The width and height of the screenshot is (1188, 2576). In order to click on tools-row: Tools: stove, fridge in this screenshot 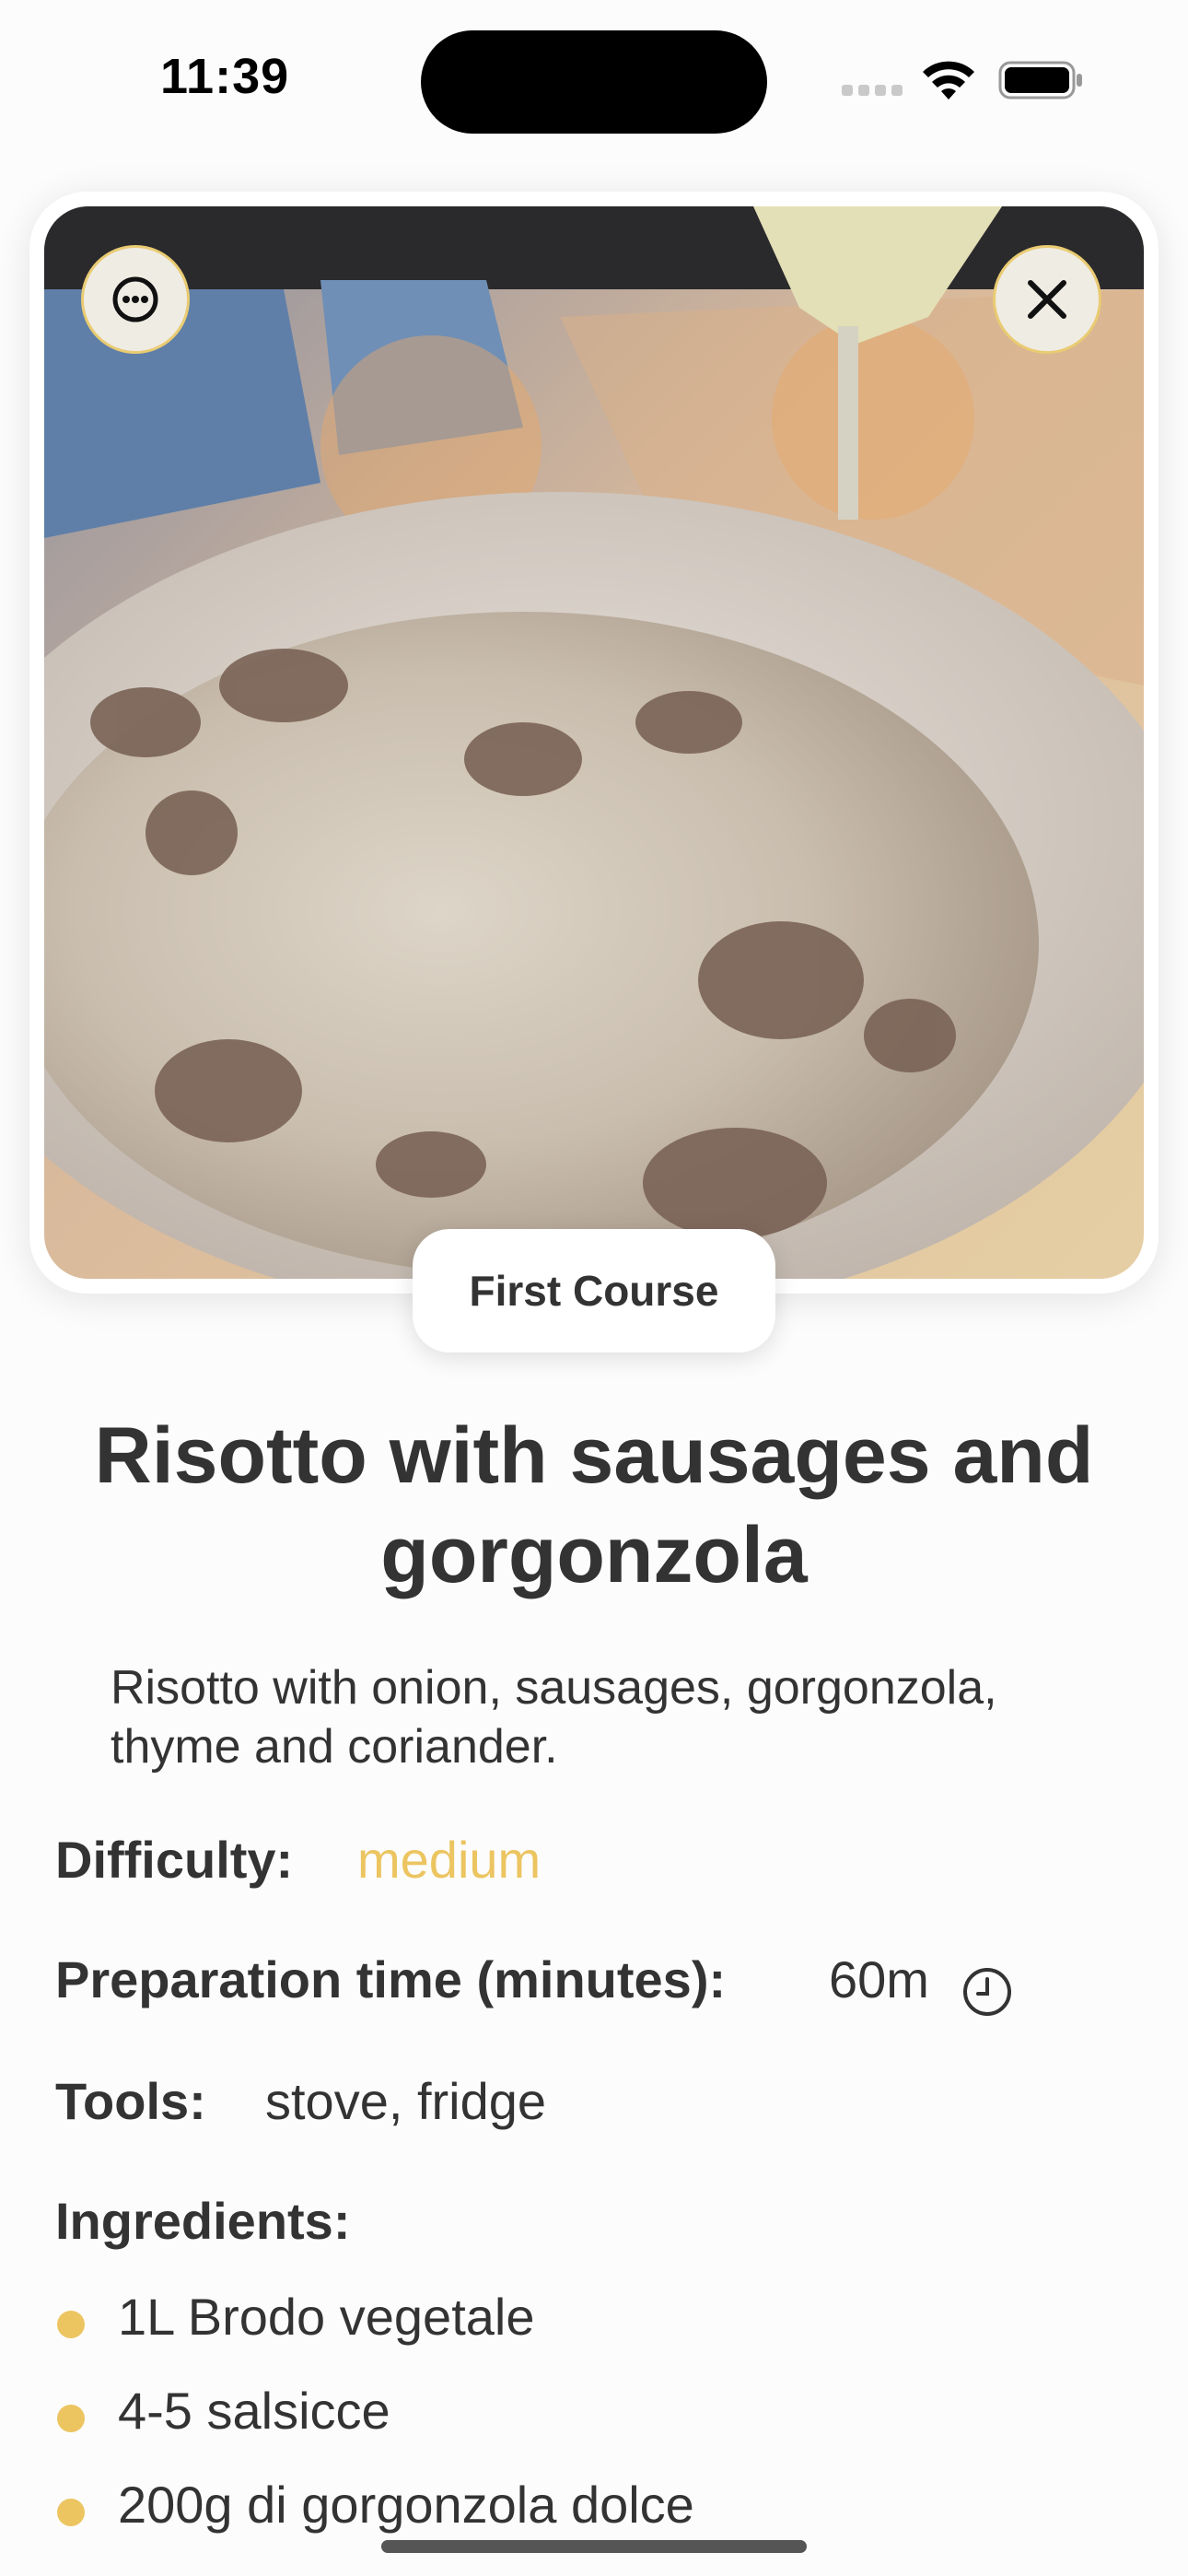, I will do `click(300, 2101)`.